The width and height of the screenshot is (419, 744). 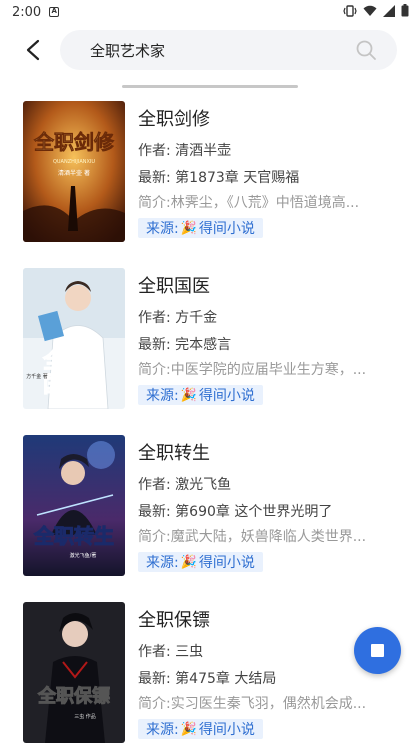 I want to click on search-box, so click(x=228, y=50).